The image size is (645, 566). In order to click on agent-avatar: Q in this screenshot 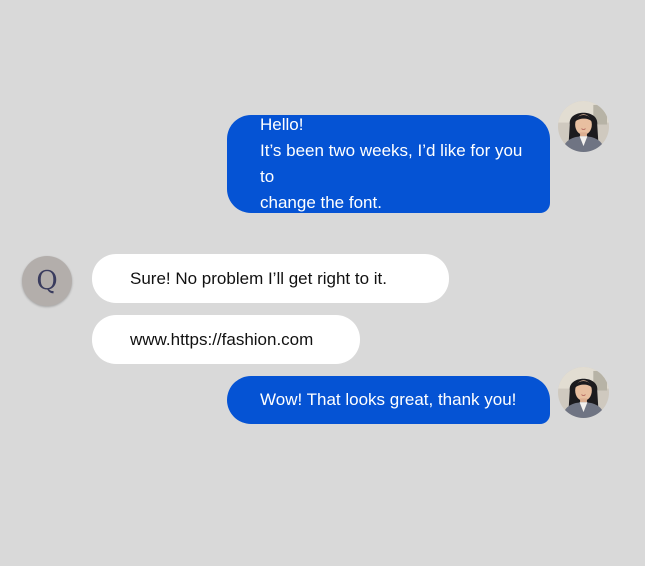, I will do `click(47, 281)`.